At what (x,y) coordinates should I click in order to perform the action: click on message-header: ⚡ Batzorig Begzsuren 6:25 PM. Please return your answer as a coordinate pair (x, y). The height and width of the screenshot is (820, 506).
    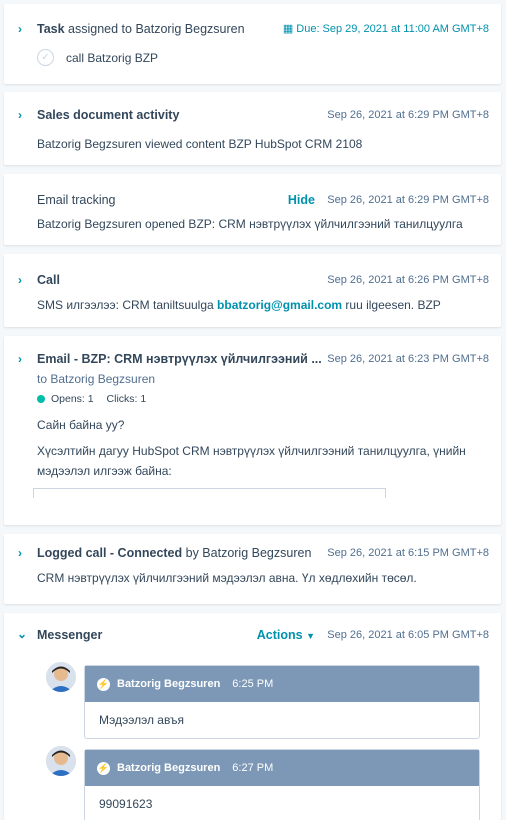
    Looking at the image, I should click on (282, 684).